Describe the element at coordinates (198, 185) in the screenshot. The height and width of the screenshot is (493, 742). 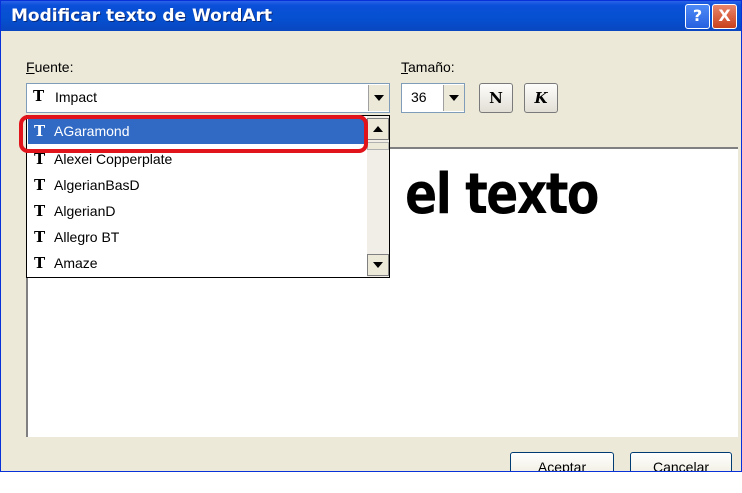
I see `list-item: T AlgerianBasD` at that location.